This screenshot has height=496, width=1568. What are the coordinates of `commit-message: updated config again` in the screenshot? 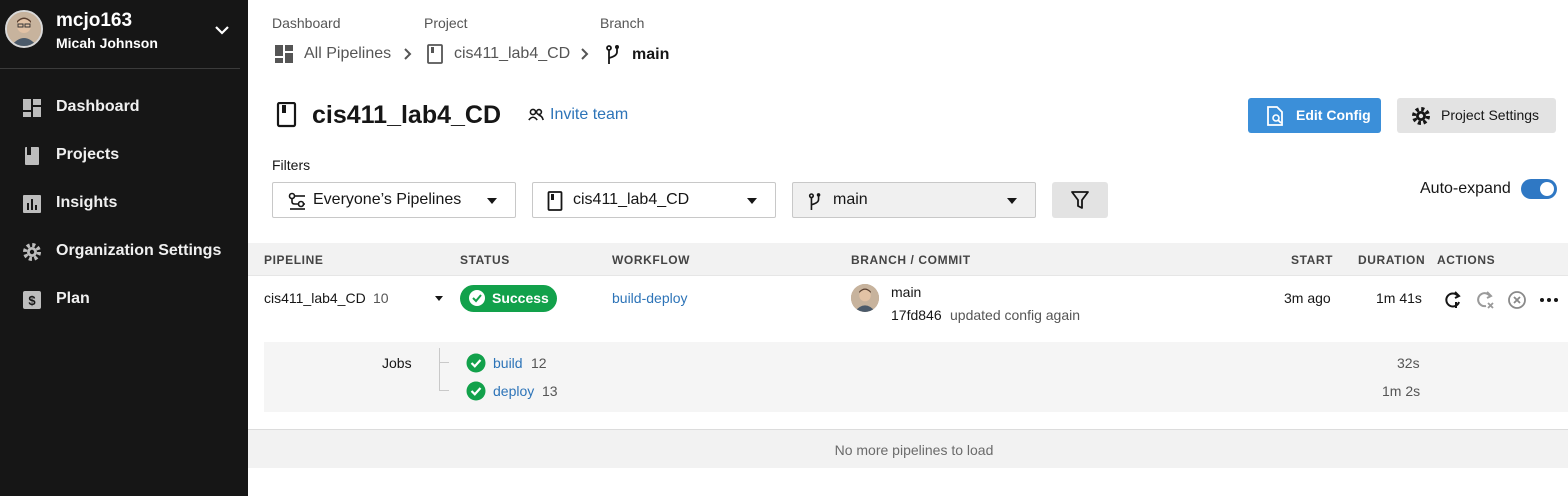 It's located at (1015, 315).